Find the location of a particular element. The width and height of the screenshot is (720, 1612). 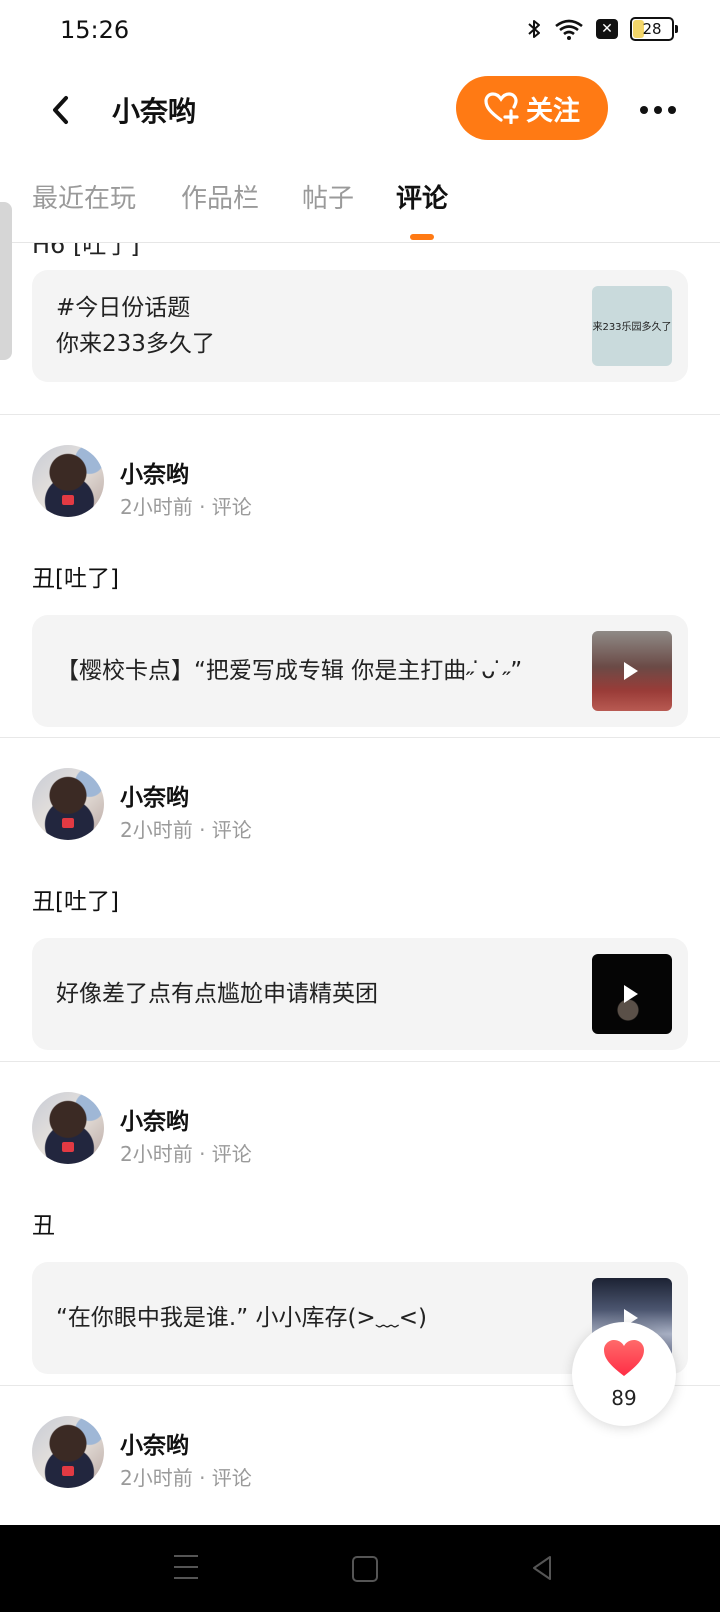

wifi-icon is located at coordinates (569, 29).